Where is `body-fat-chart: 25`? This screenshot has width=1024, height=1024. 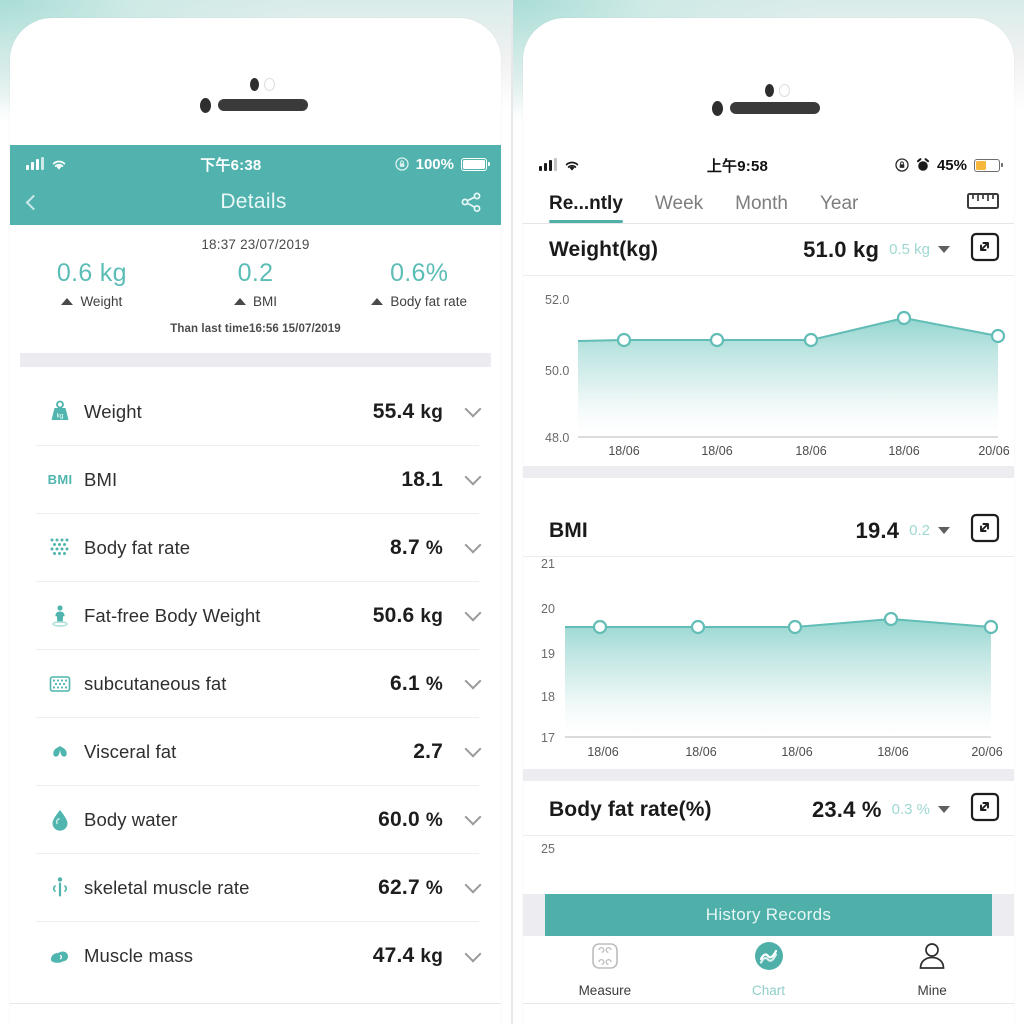 body-fat-chart: 25 is located at coordinates (768, 866).